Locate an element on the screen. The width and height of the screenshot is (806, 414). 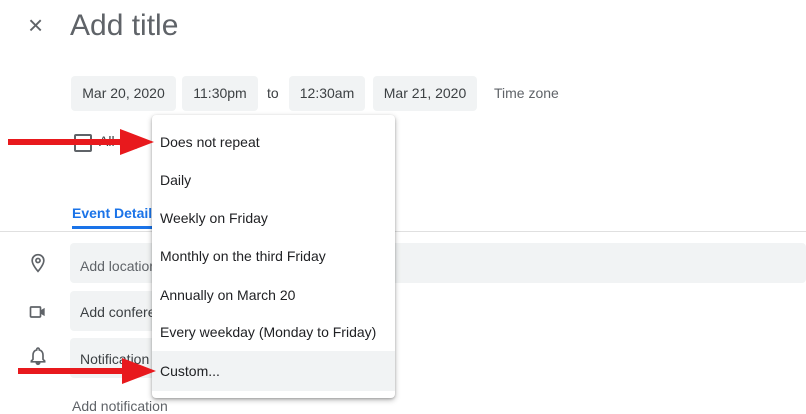
menu-item-monthly: Monthly on the third Friday is located at coordinates (273, 256).